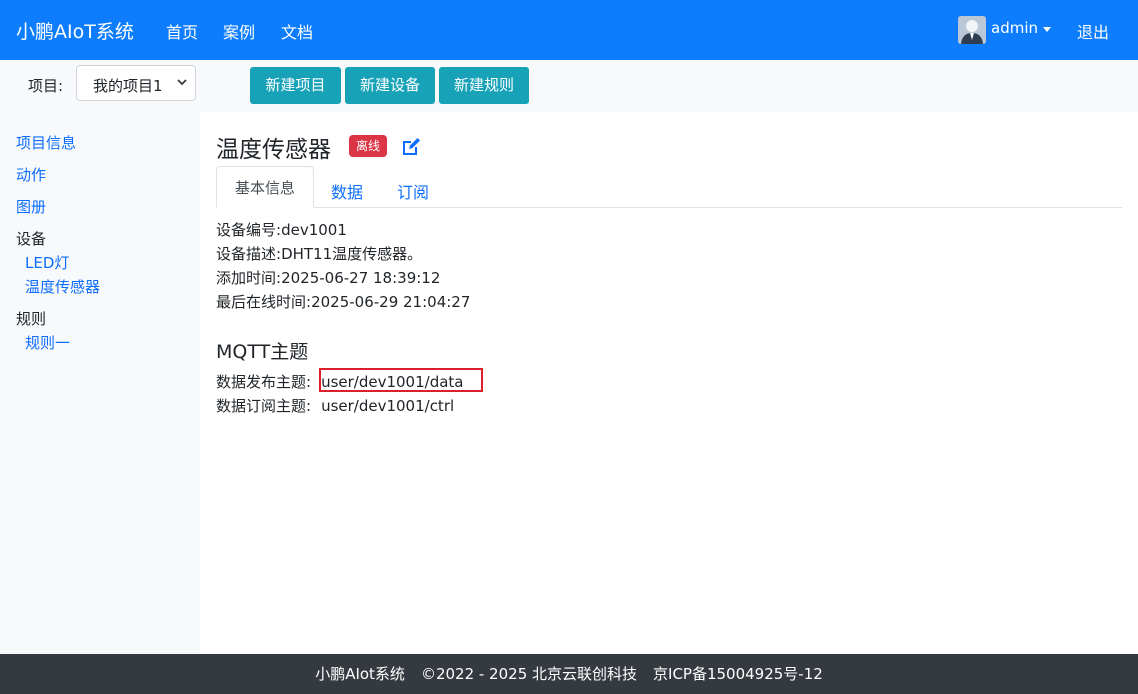  Describe the element at coordinates (47, 342) in the screenshot. I see `sidebar-item-rule-1: 规则一` at that location.